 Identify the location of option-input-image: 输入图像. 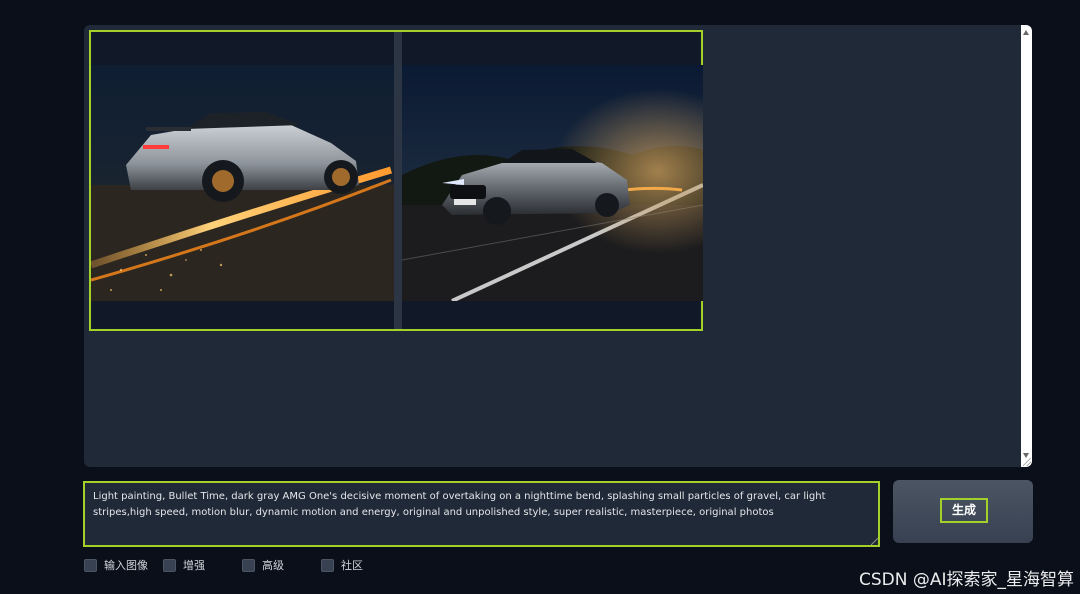
(116, 565).